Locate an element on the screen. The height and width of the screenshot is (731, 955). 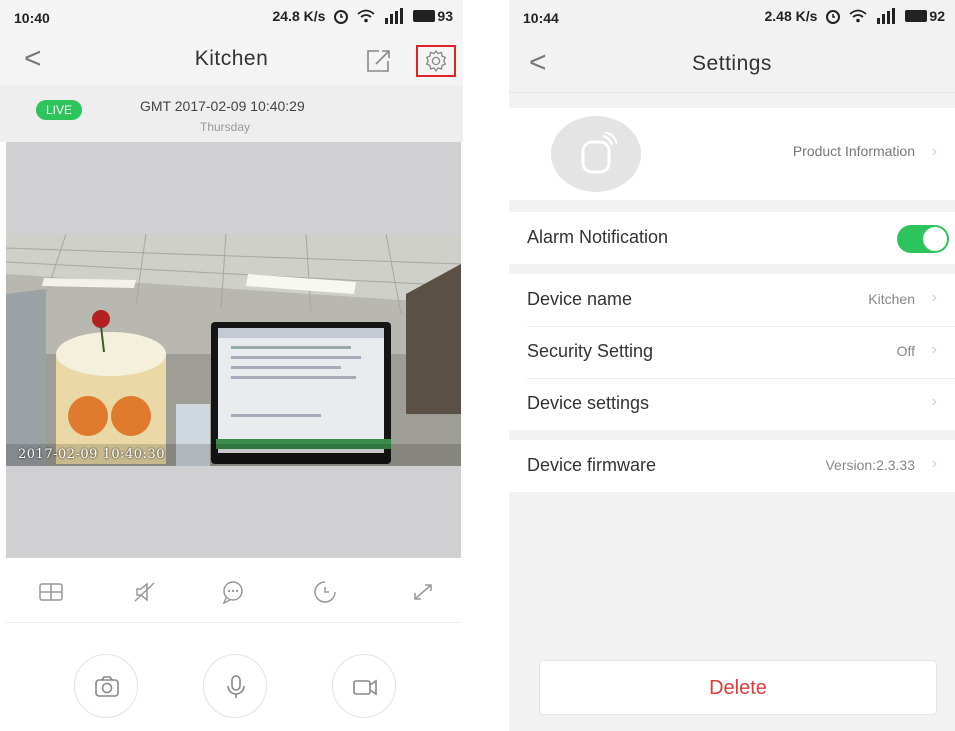
record-icon is located at coordinates (365, 687).